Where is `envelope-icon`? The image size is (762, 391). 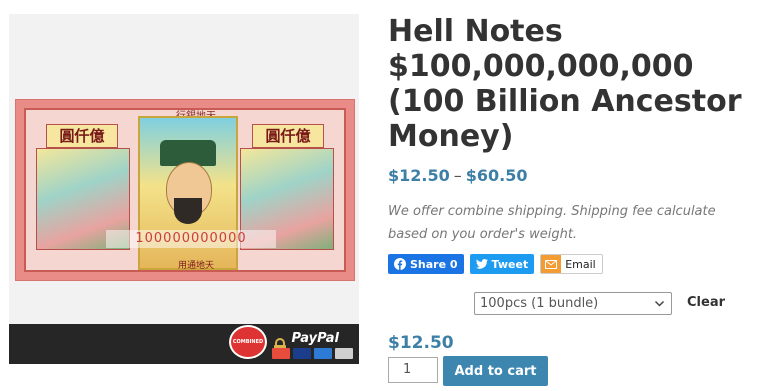 envelope-icon is located at coordinates (551, 264).